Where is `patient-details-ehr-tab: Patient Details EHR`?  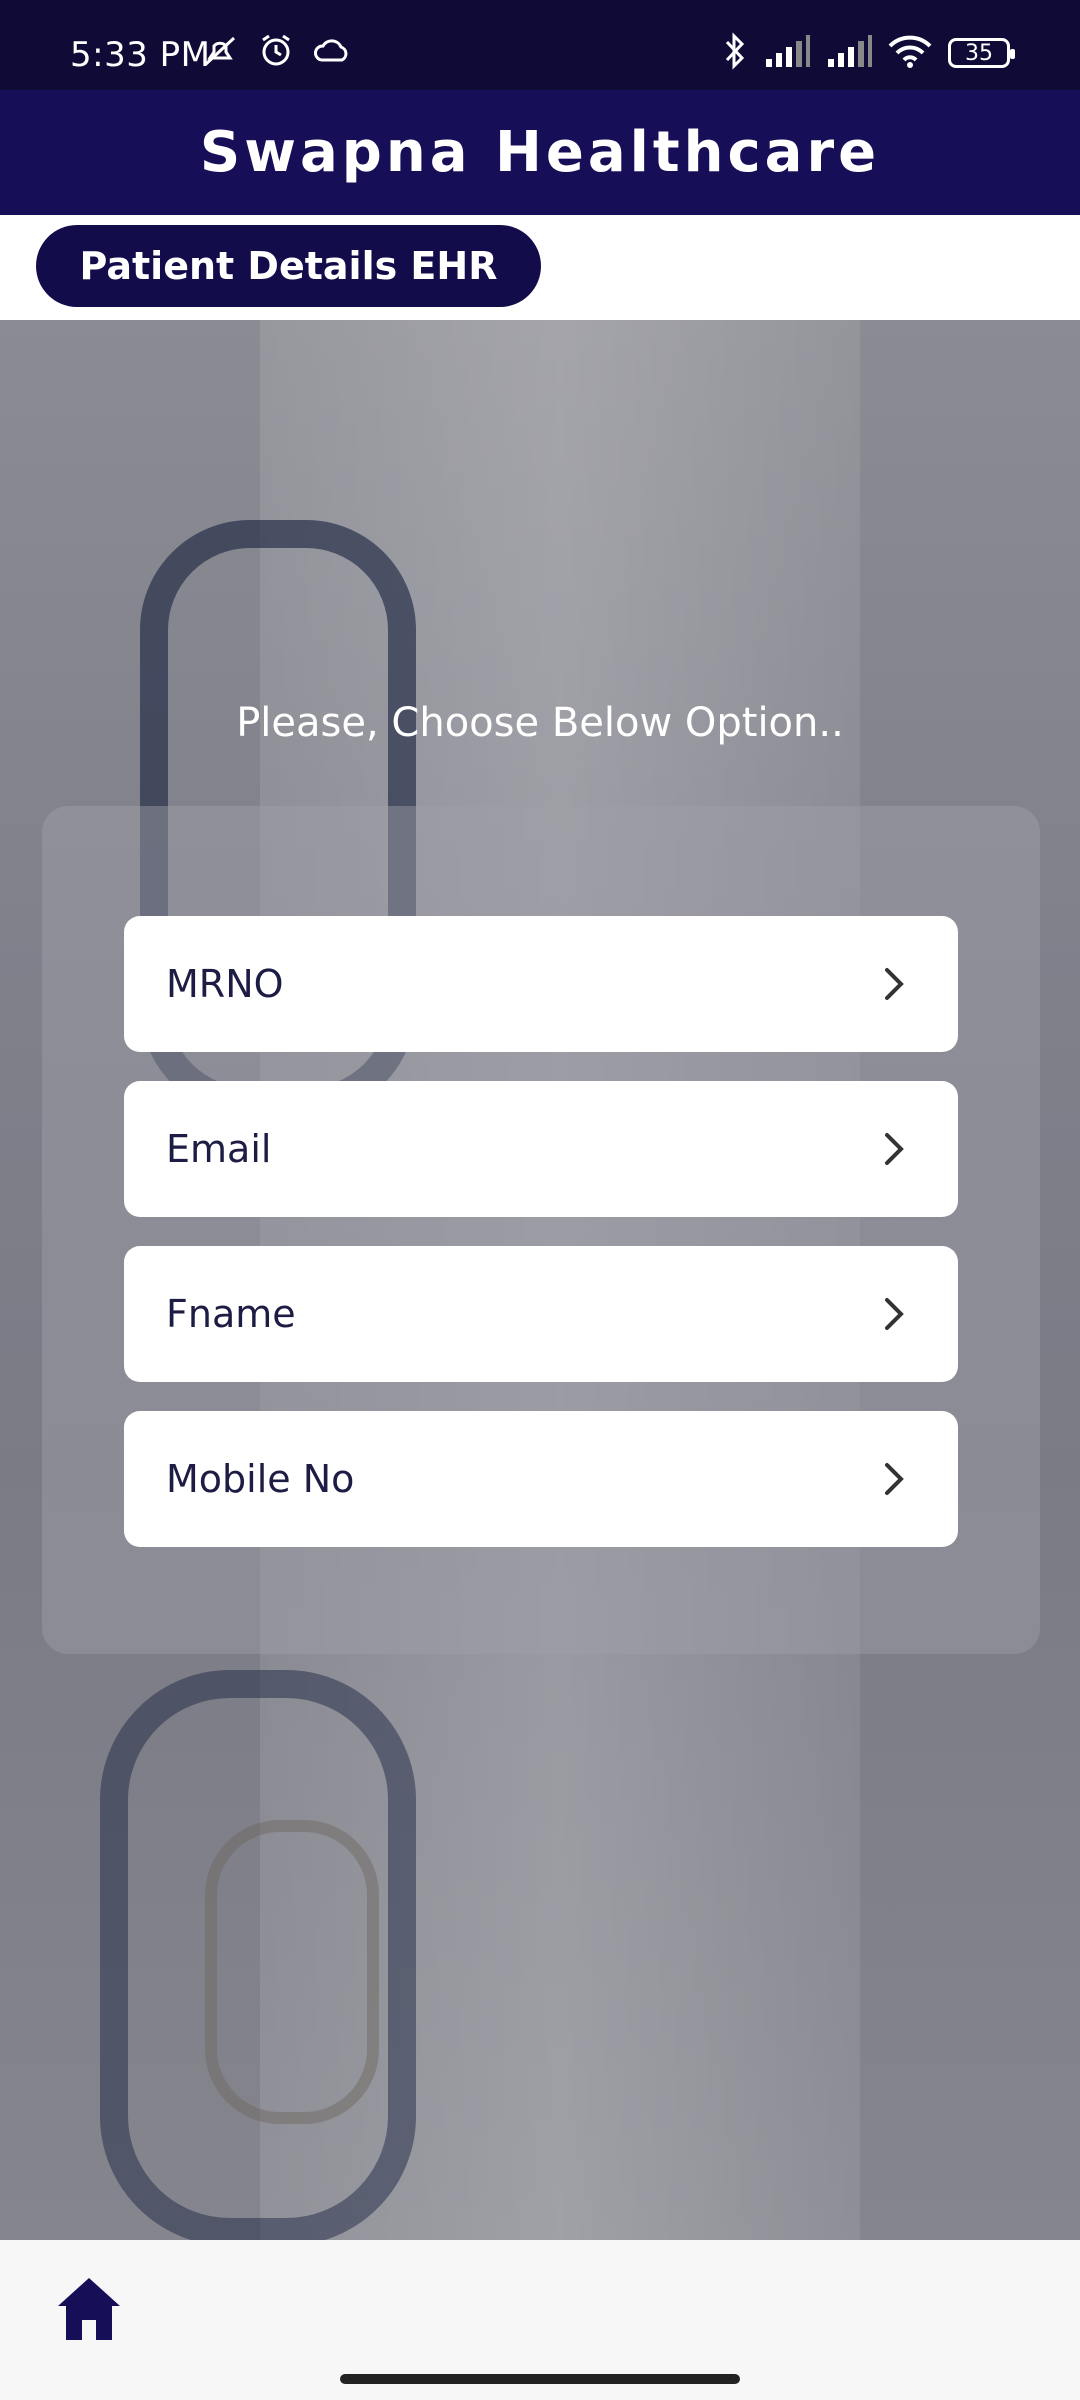 patient-details-ehr-tab: Patient Details EHR is located at coordinates (288, 266).